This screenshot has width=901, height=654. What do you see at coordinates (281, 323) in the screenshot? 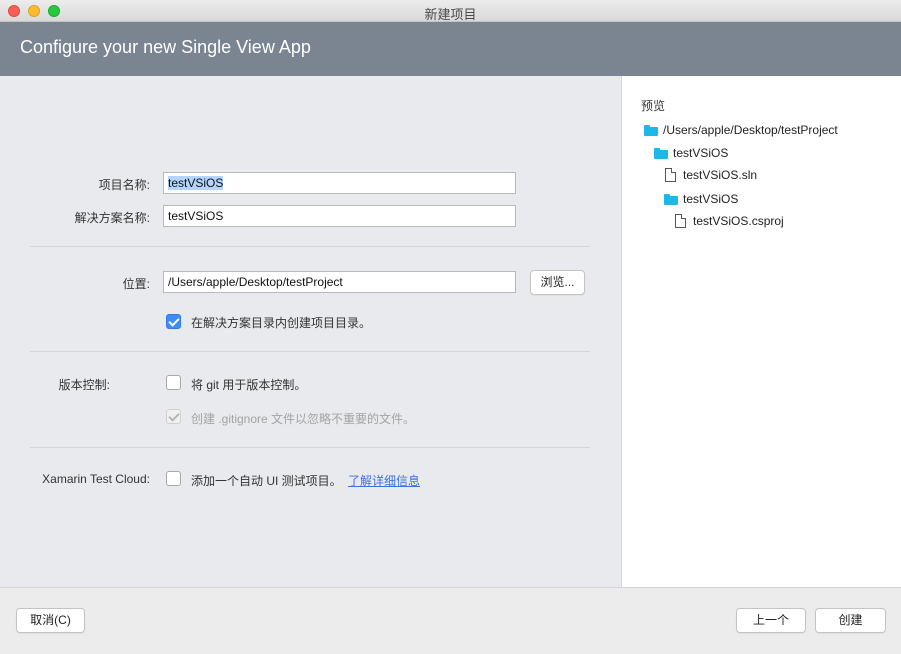
I see `create-project-dir-label: 在解决方案目录内创建项目目录。` at bounding box center [281, 323].